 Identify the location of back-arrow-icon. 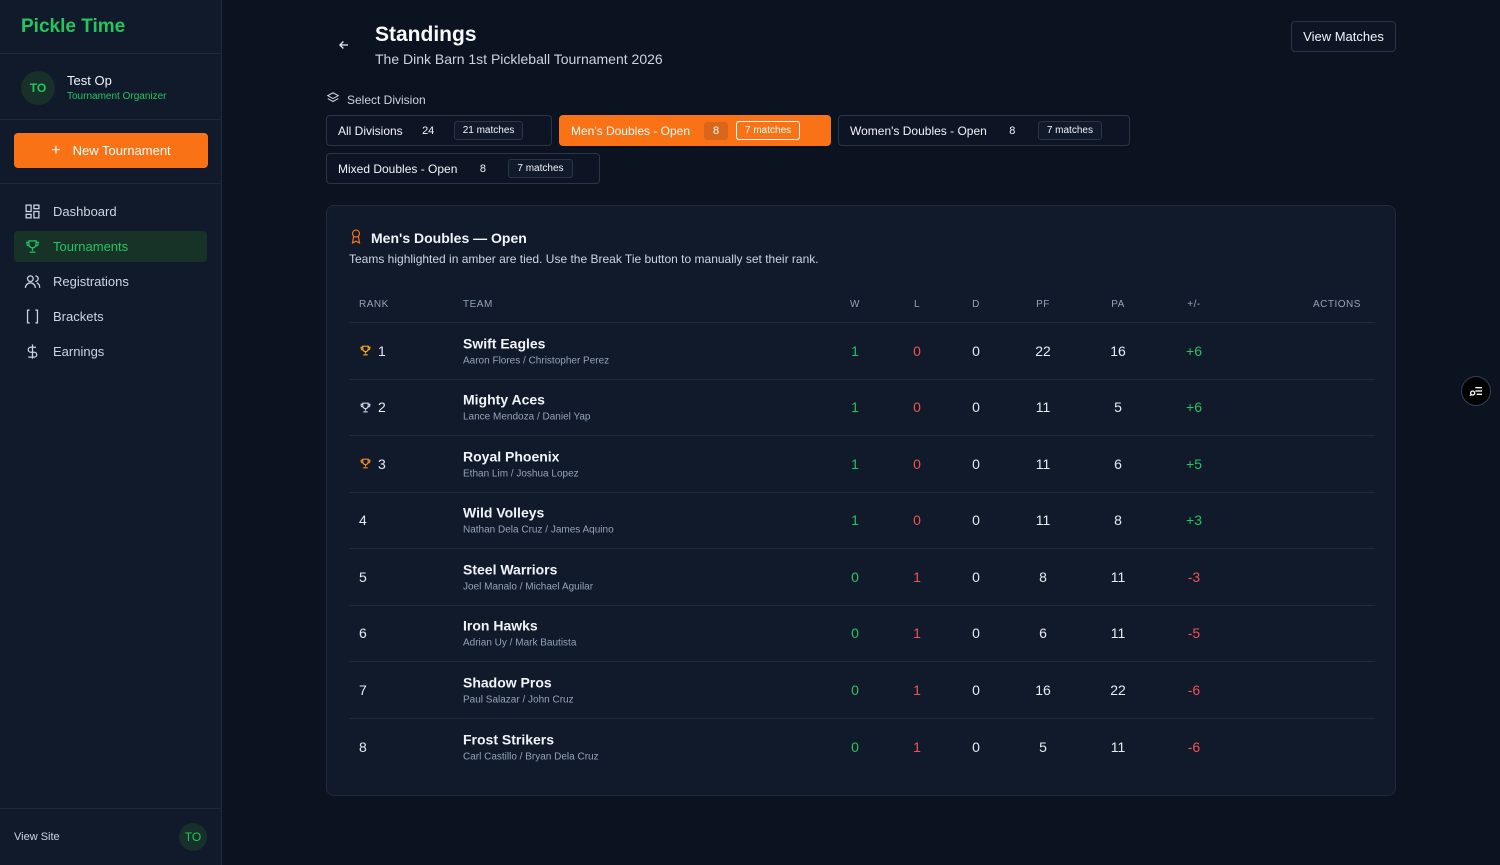
(344, 45).